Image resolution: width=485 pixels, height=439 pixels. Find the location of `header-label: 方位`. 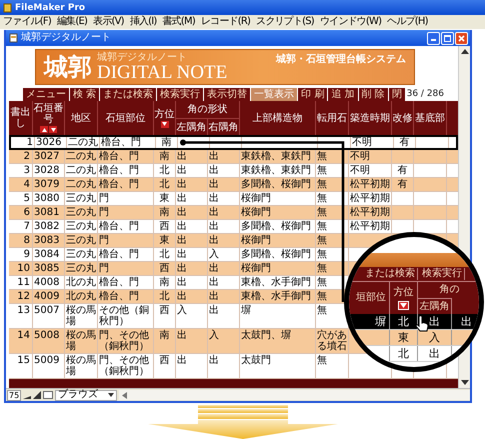

header-label: 方位 is located at coordinates (164, 114).